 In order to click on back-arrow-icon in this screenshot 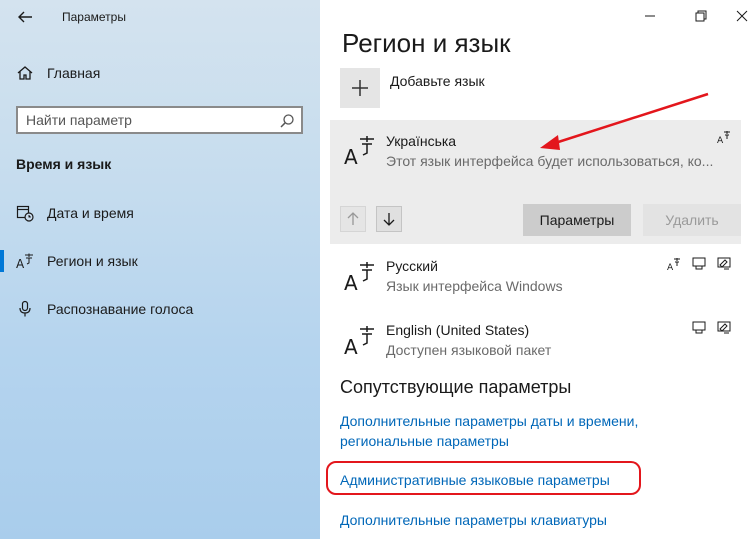, I will do `click(25, 17)`.